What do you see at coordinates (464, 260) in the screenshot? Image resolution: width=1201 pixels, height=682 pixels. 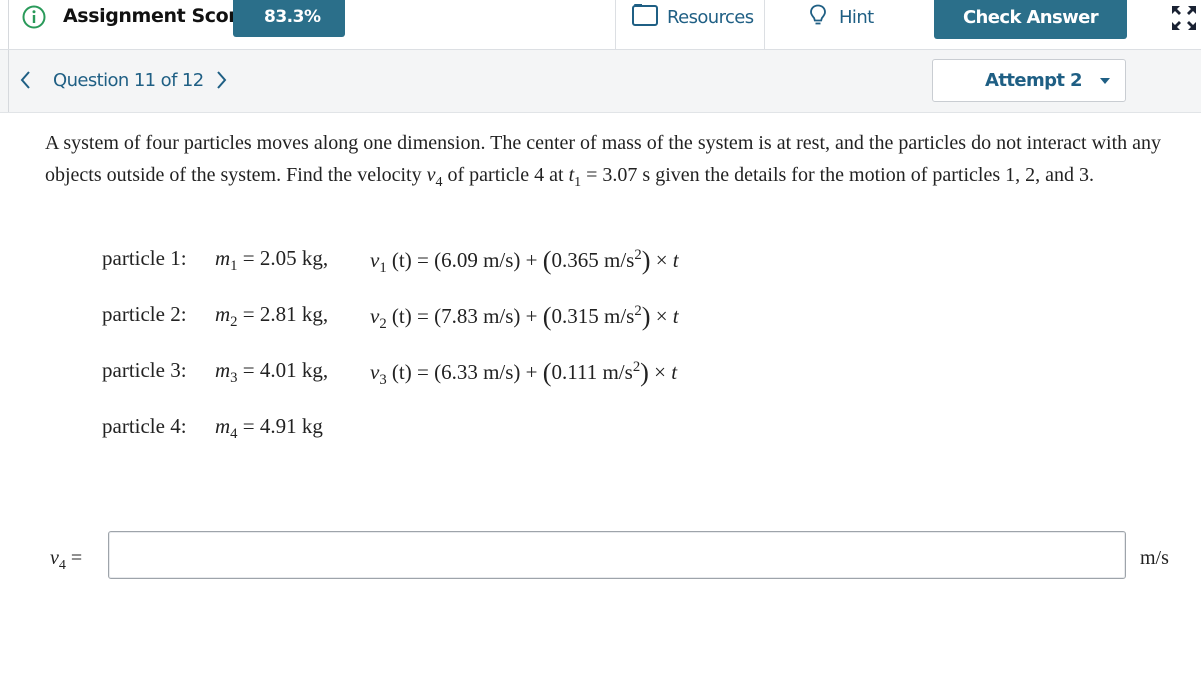 I see `velocity-initial: (t) = (6.09 m/s) +` at bounding box center [464, 260].